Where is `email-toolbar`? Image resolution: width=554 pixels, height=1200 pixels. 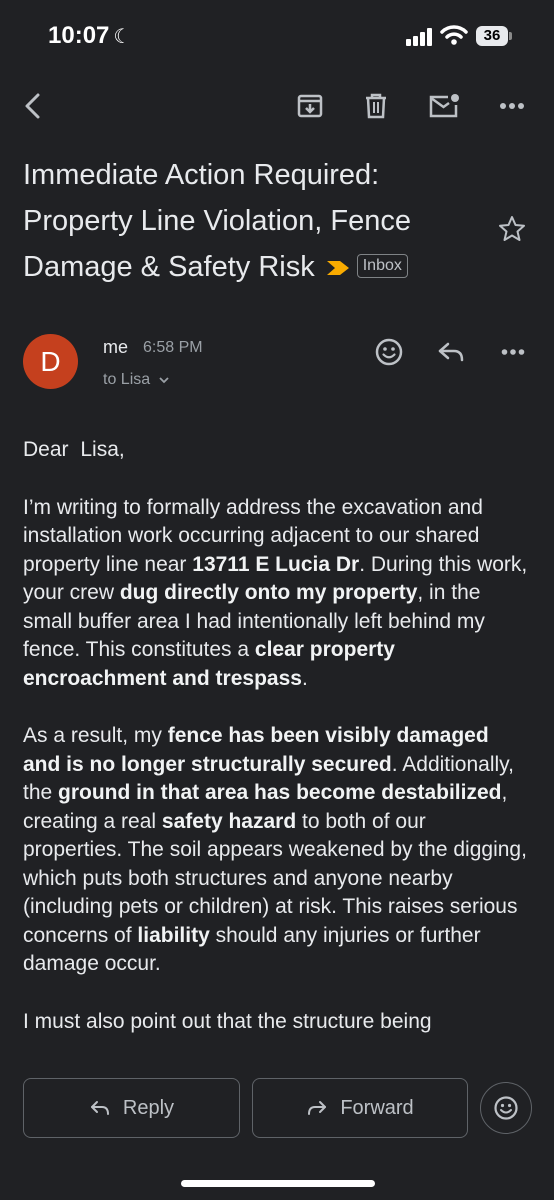
email-toolbar is located at coordinates (277, 107).